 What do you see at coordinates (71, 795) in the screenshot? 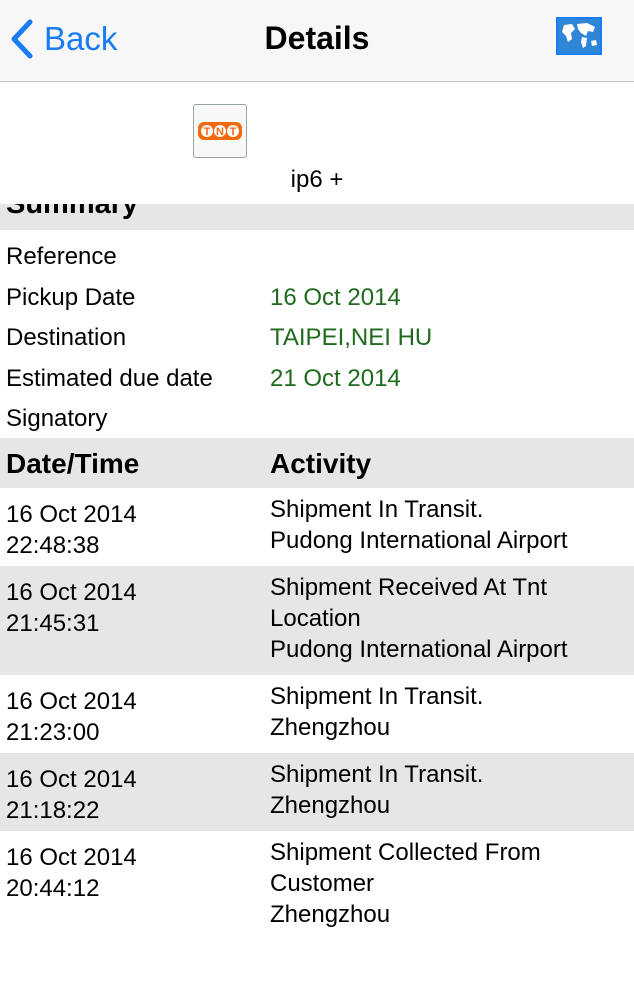
I see `activity-datetime: 16 Oct 2014 21:18:22` at bounding box center [71, 795].